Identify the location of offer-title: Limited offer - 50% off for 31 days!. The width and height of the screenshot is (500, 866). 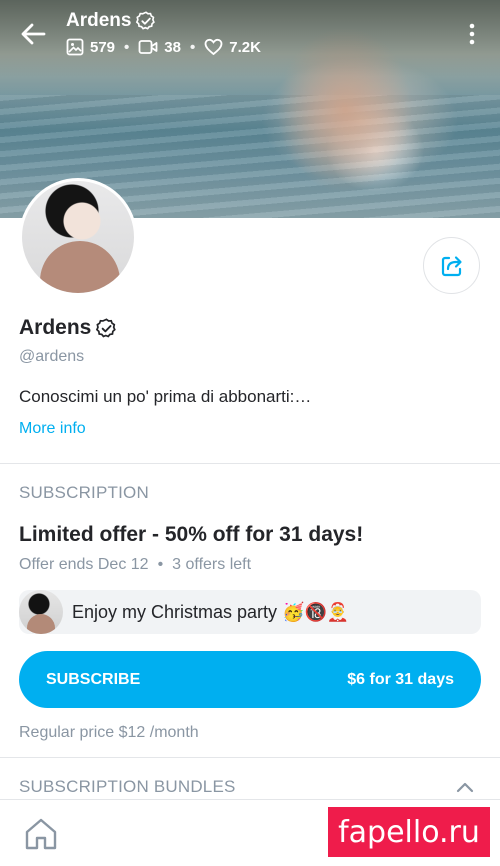
(191, 534).